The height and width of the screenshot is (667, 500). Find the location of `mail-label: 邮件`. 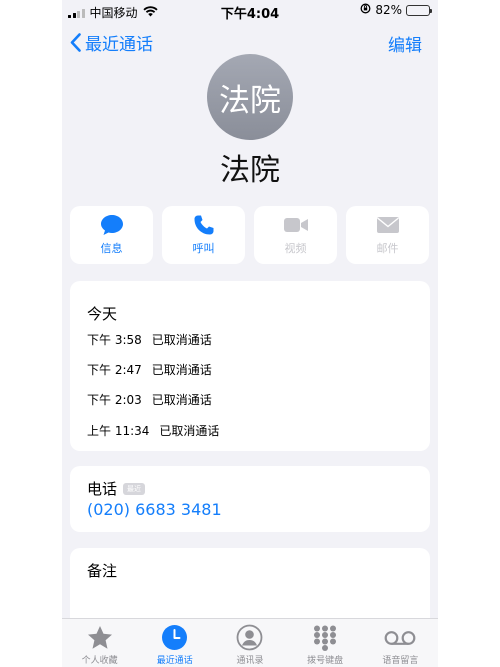

mail-label: 邮件 is located at coordinates (387, 248).